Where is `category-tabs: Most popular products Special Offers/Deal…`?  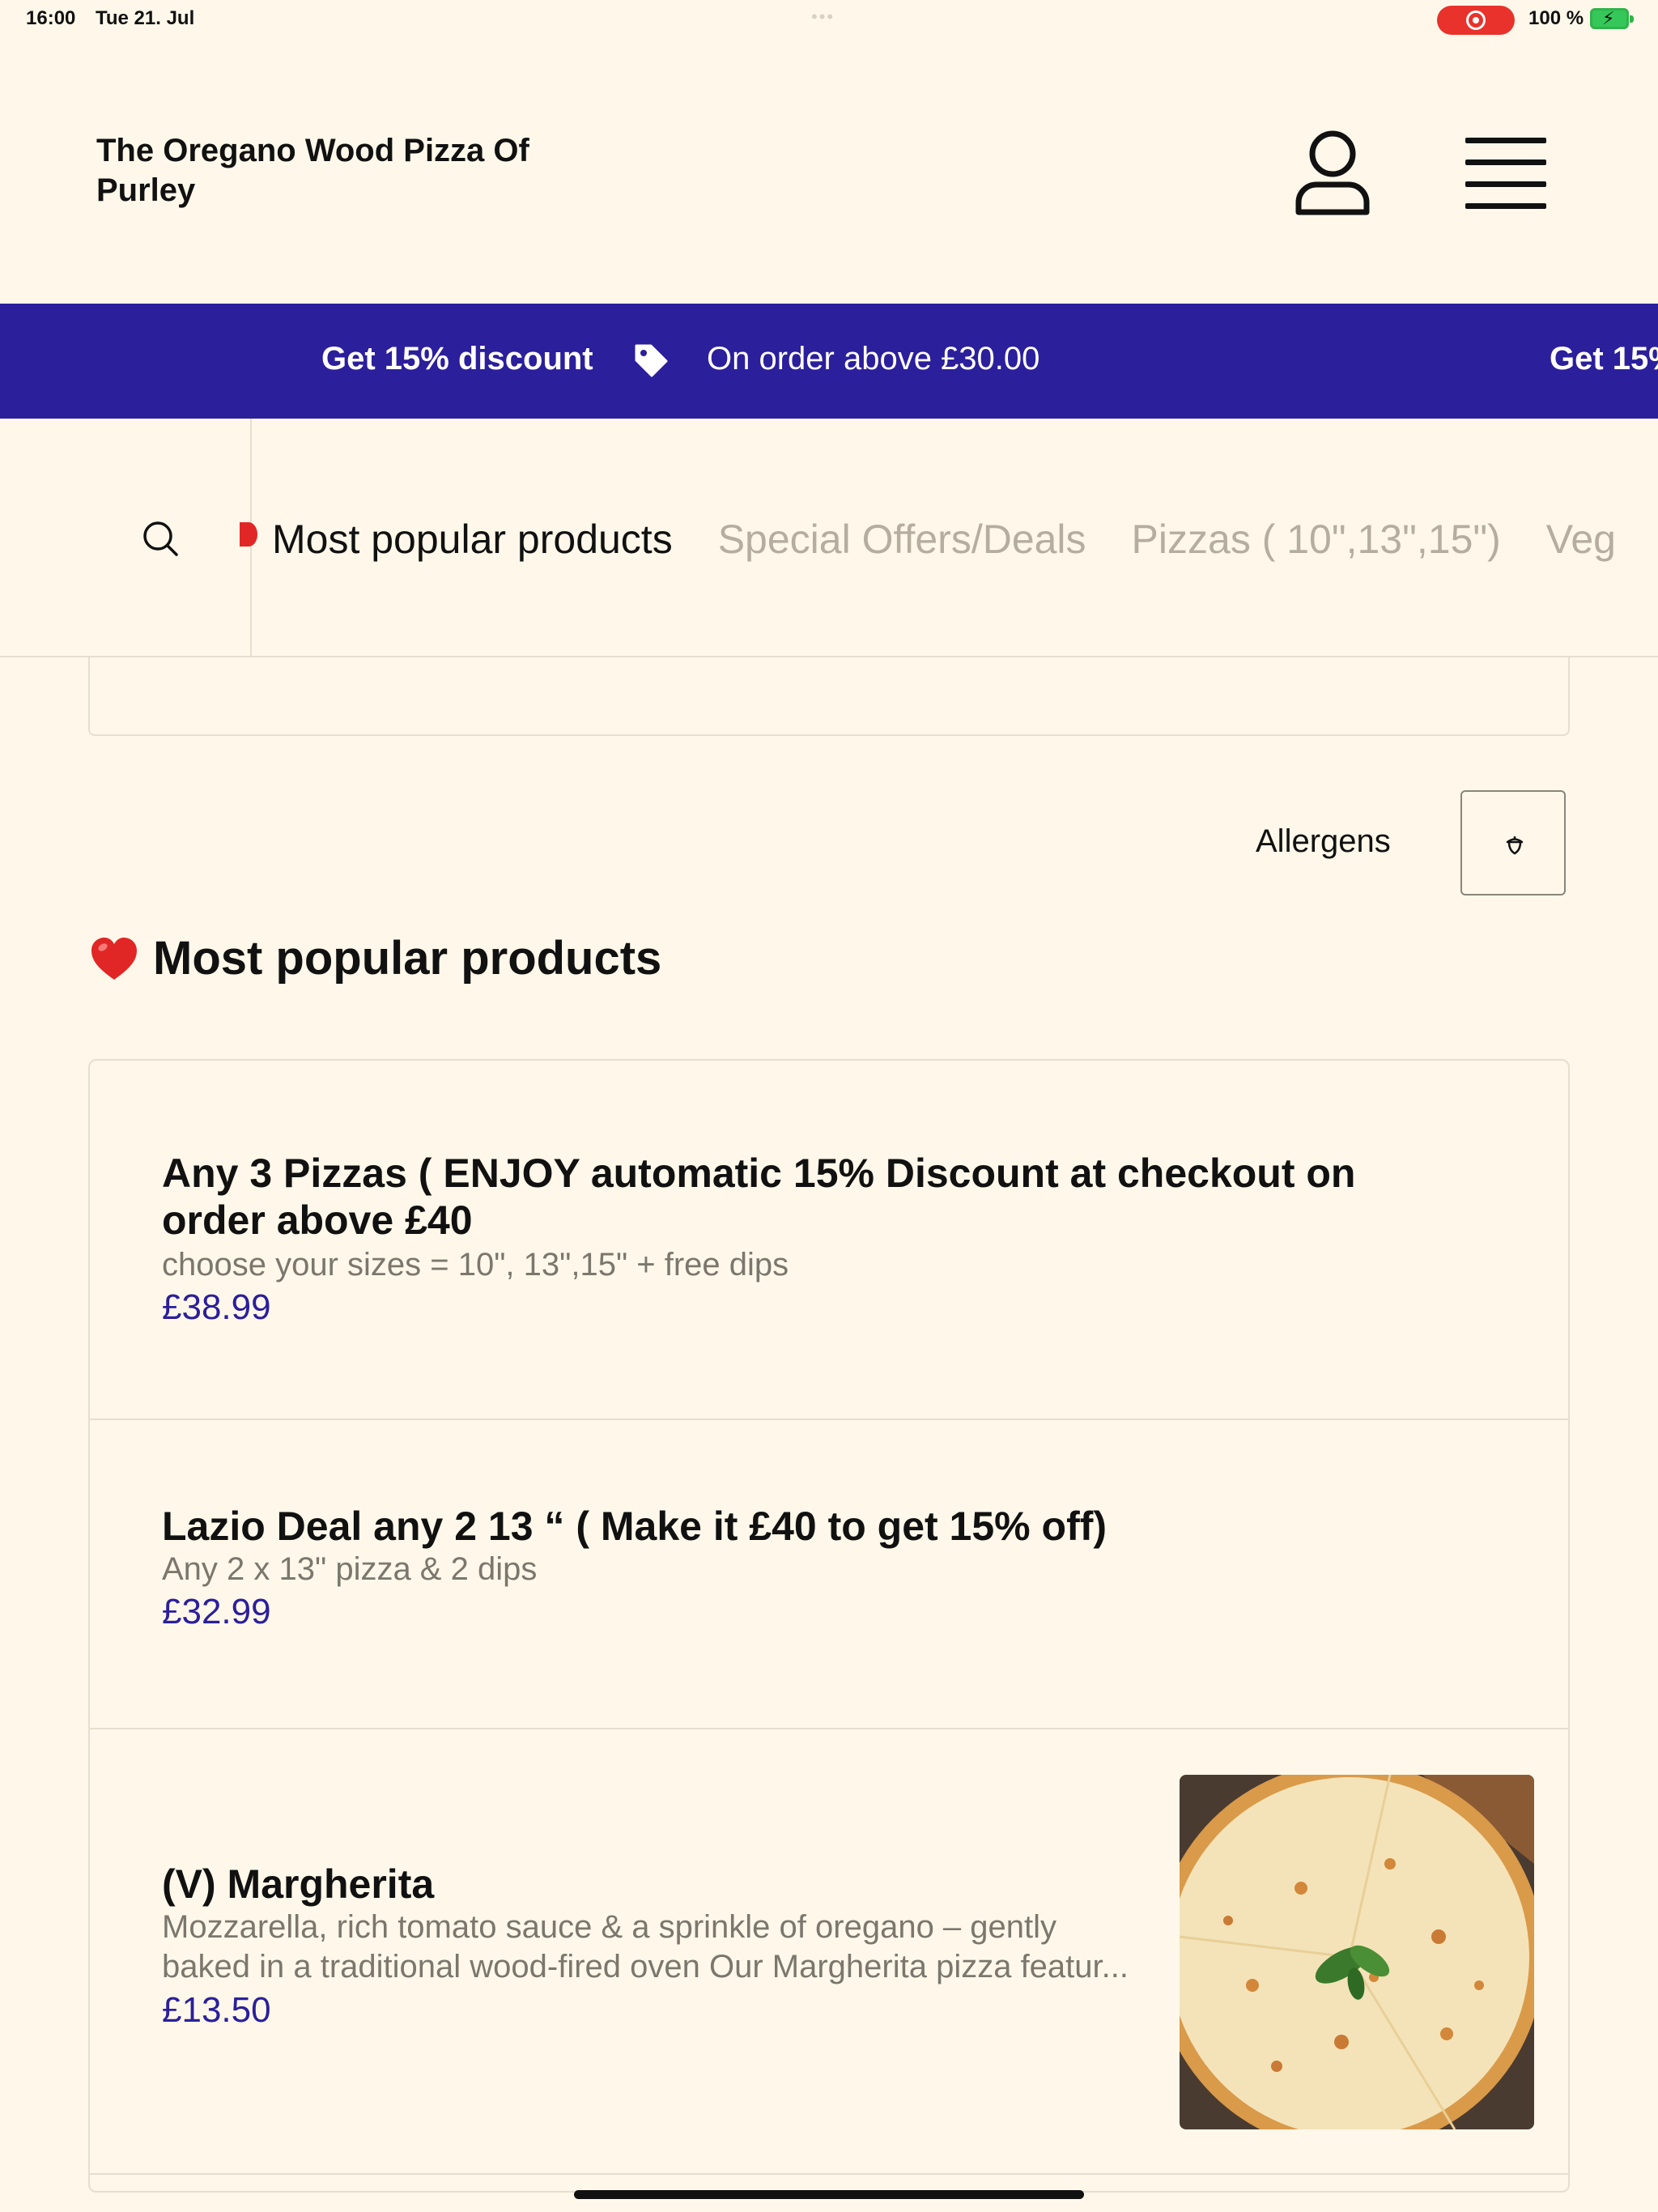 category-tabs: Most popular products Special Offers/Deal… is located at coordinates (955, 539).